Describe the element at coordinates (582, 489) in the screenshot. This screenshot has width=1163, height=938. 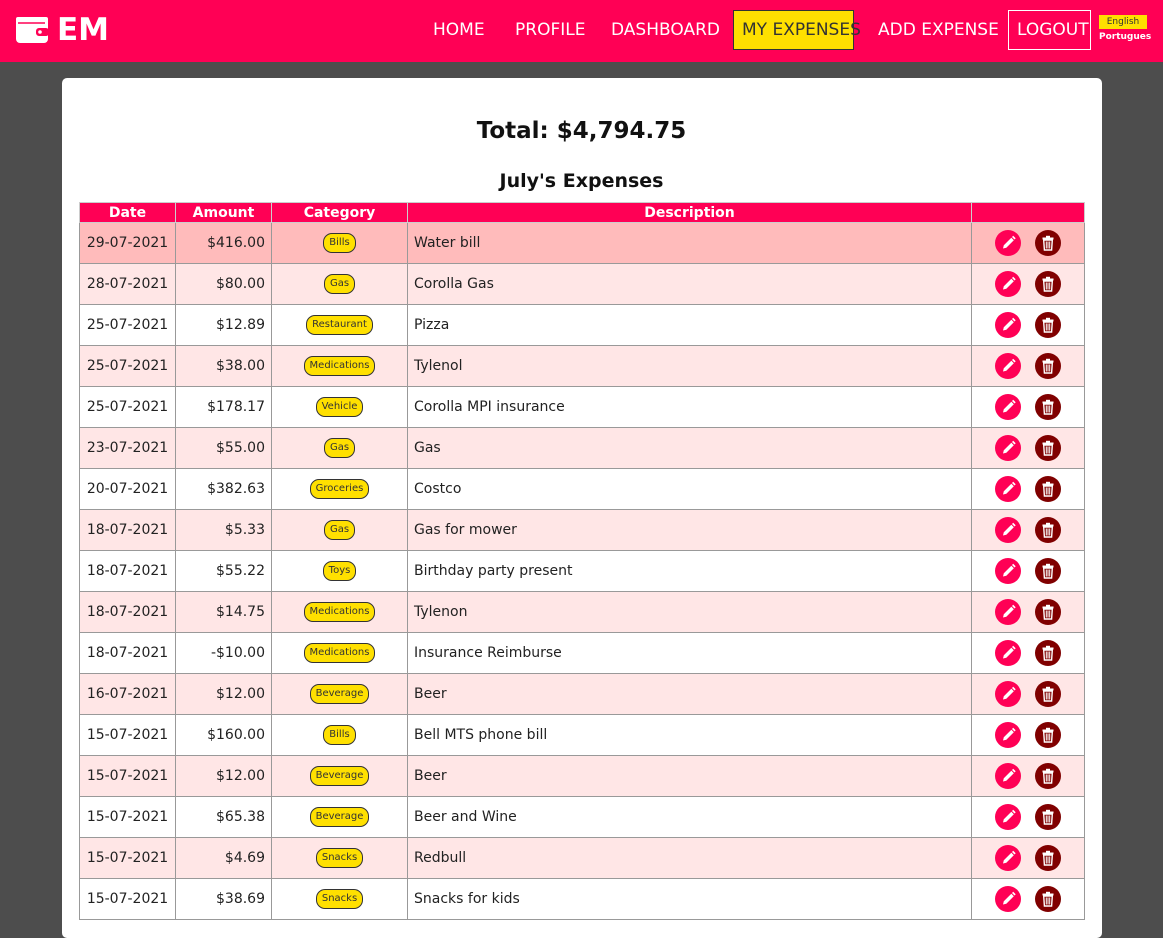
I see `table-row: 20-07-2021 $382.63 Groceries Costco` at that location.